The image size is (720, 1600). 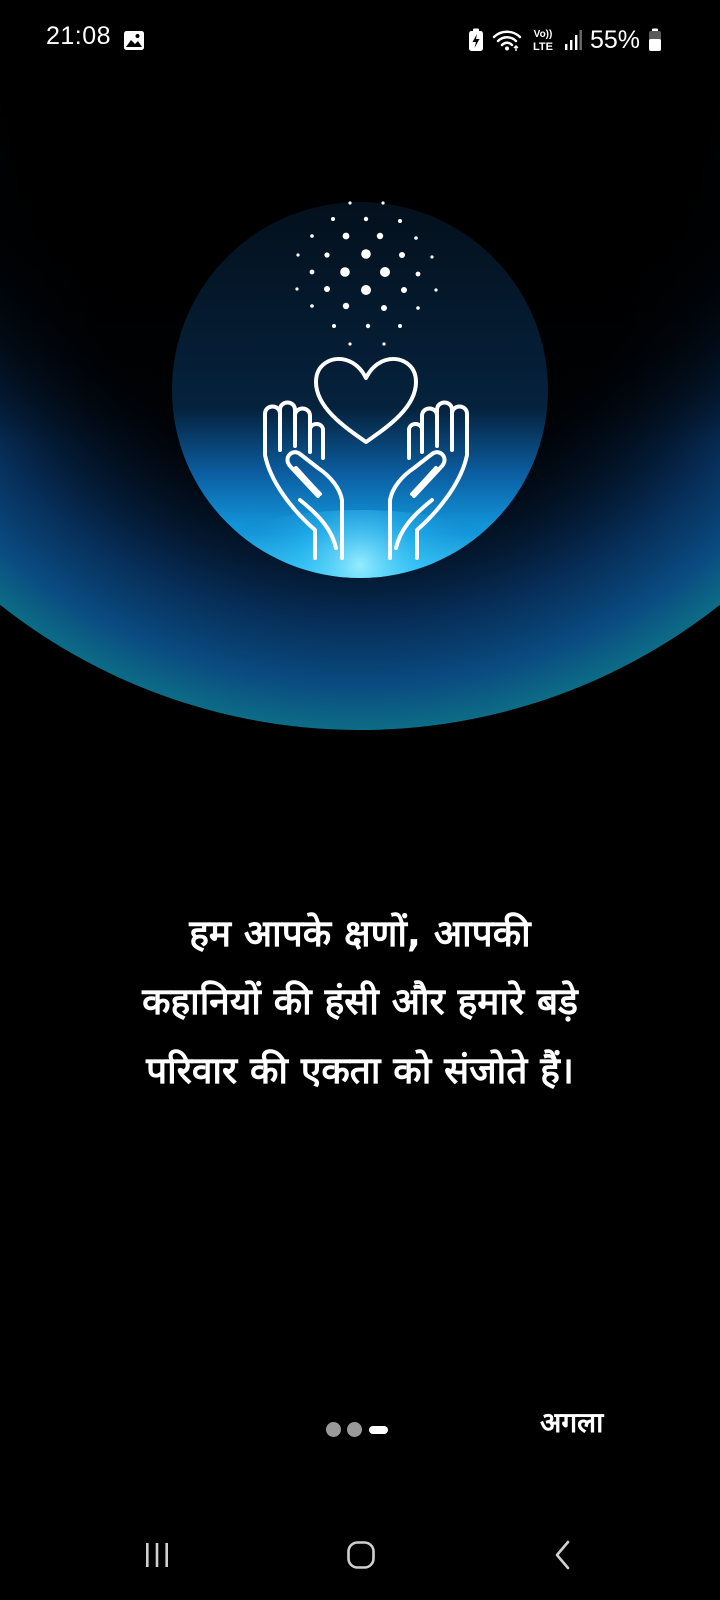 What do you see at coordinates (378, 1429) in the screenshot?
I see `page-dot-current` at bounding box center [378, 1429].